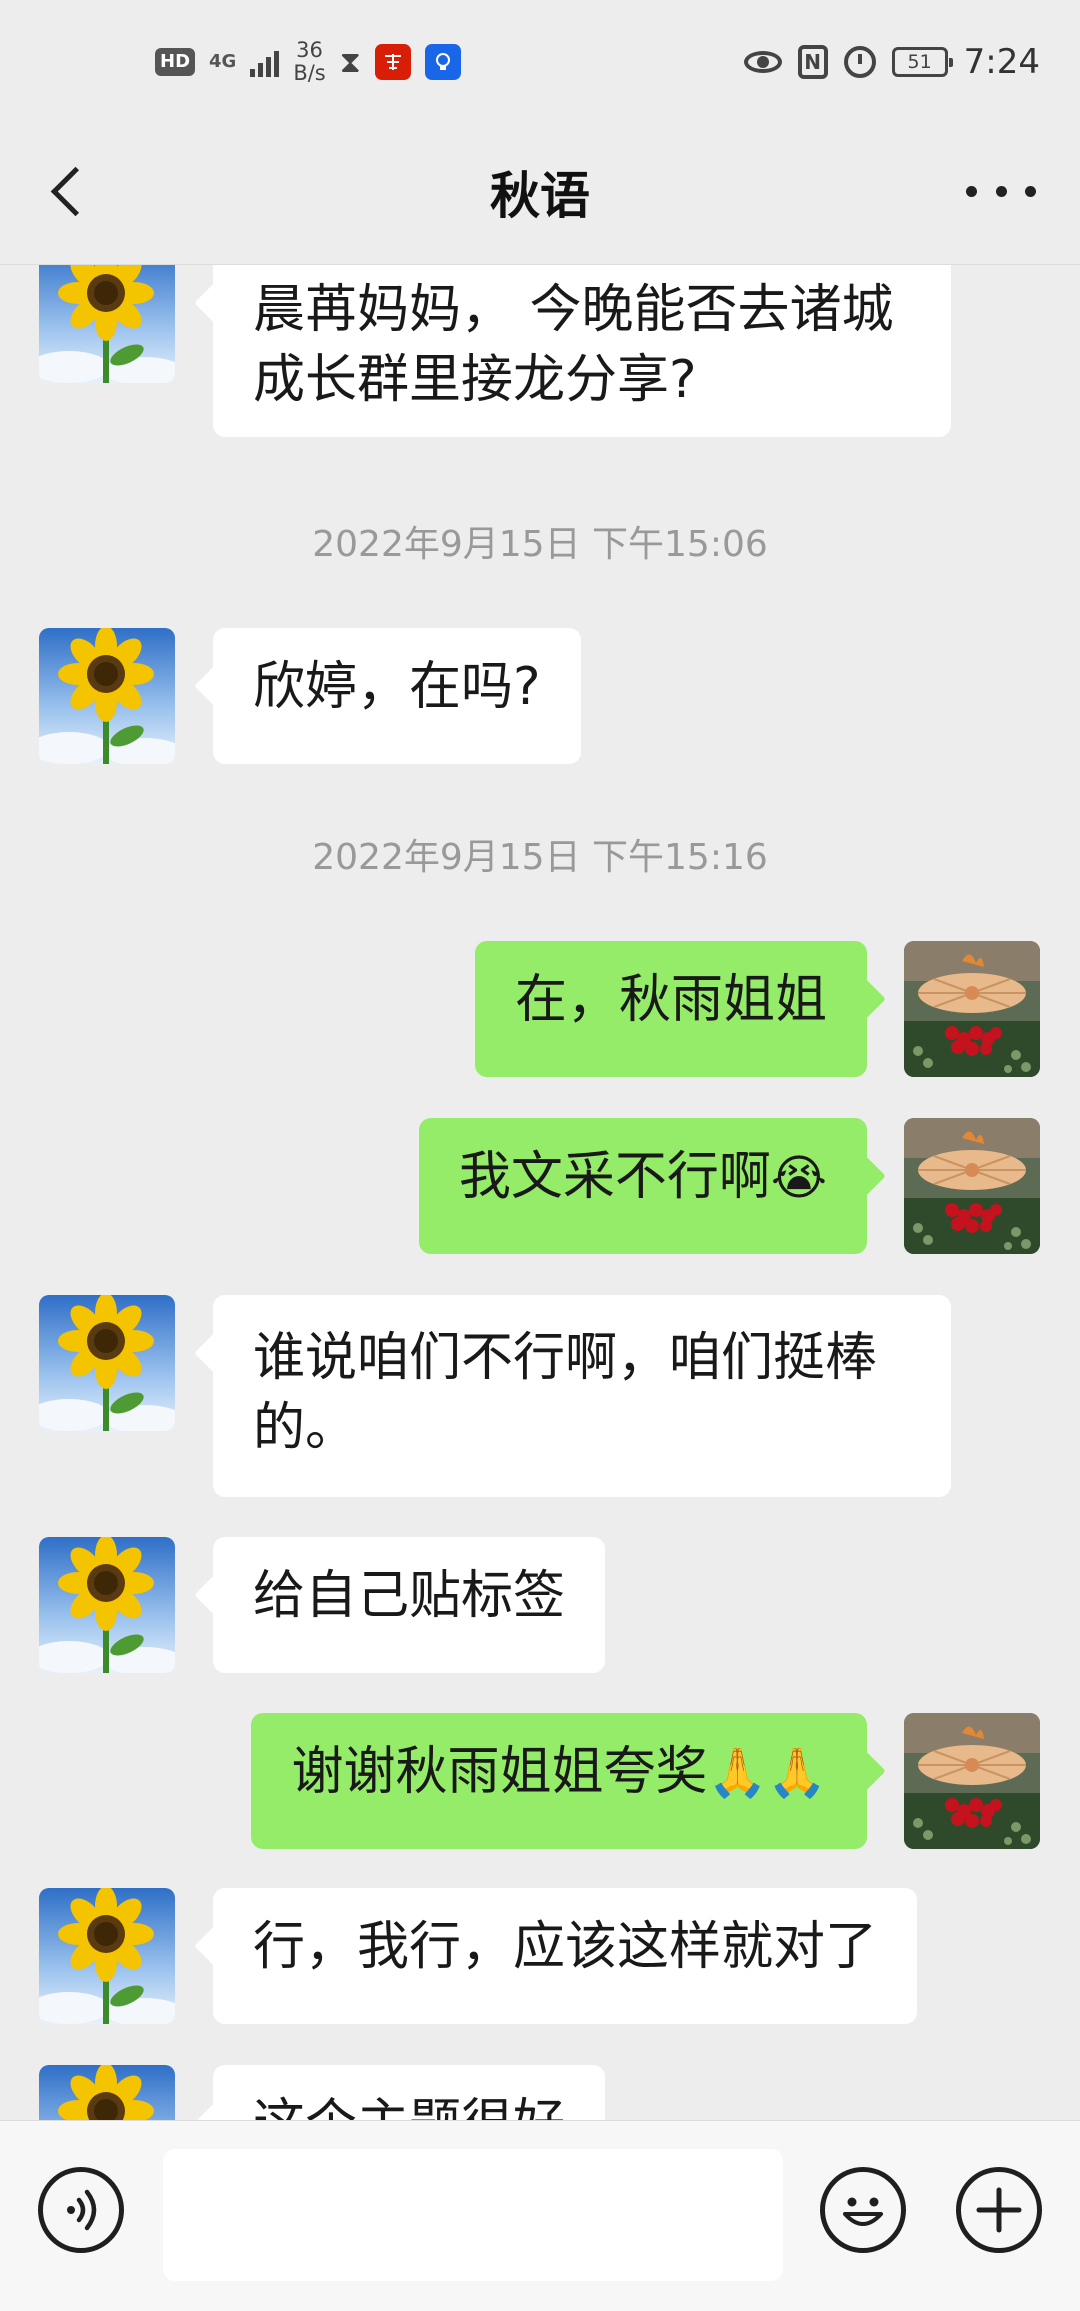 This screenshot has height=2311, width=1080. Describe the element at coordinates (670, 1009) in the screenshot. I see `message-bubble: 在，秋雨姐姐` at that location.